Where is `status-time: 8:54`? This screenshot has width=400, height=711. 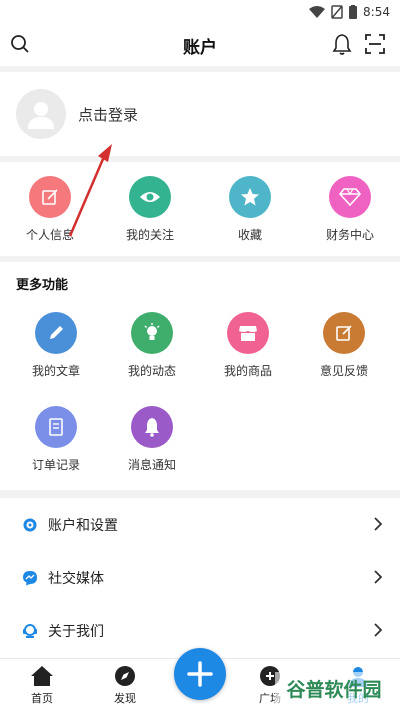 status-time: 8:54 is located at coordinates (376, 12).